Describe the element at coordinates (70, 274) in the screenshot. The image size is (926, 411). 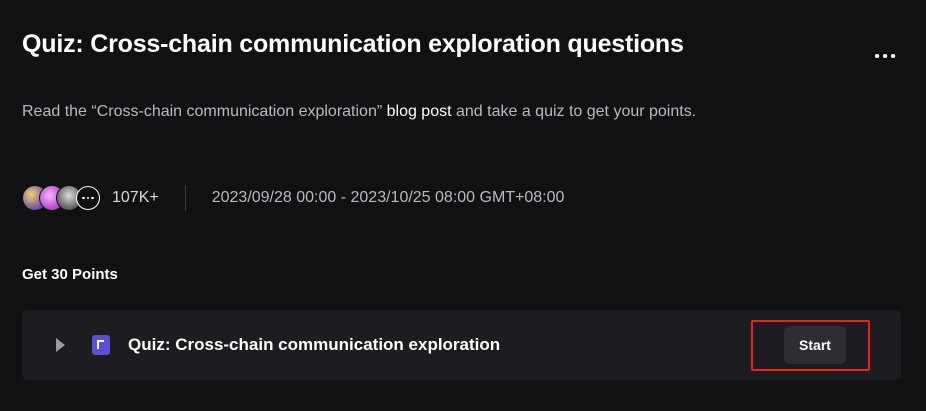
I see `reward-label: Get 30 Points` at that location.